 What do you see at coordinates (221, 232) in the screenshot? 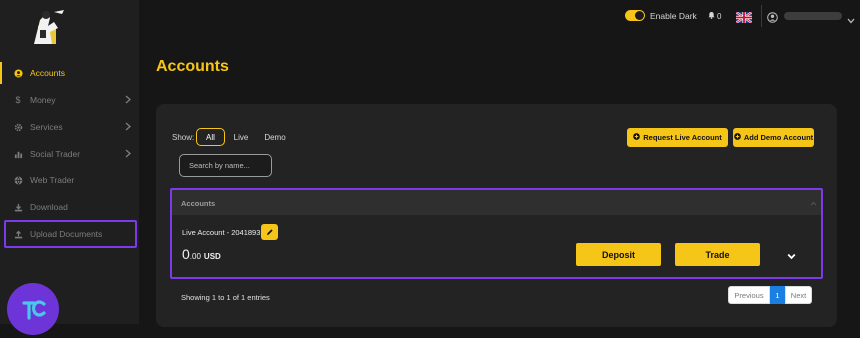
I see `account-name: Live Account - 2041893` at bounding box center [221, 232].